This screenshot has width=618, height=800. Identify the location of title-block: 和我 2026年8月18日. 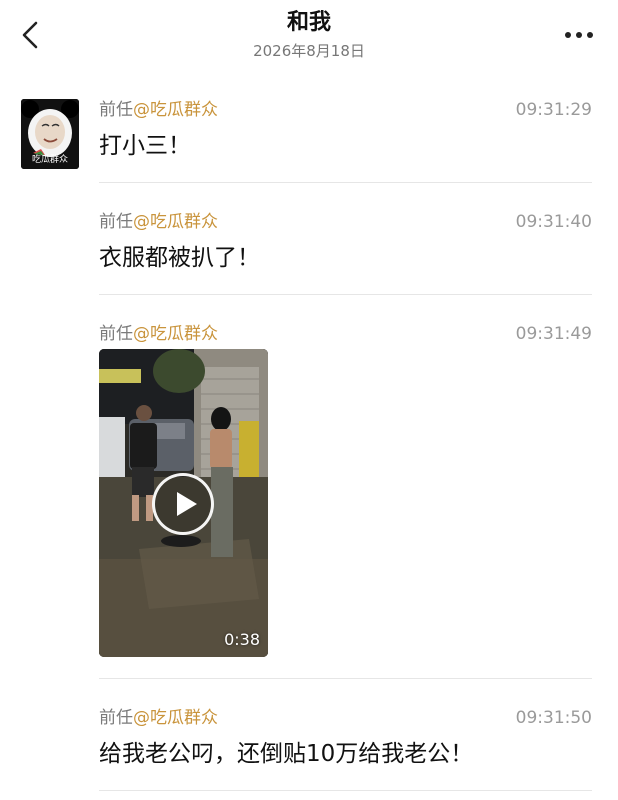
(309, 35).